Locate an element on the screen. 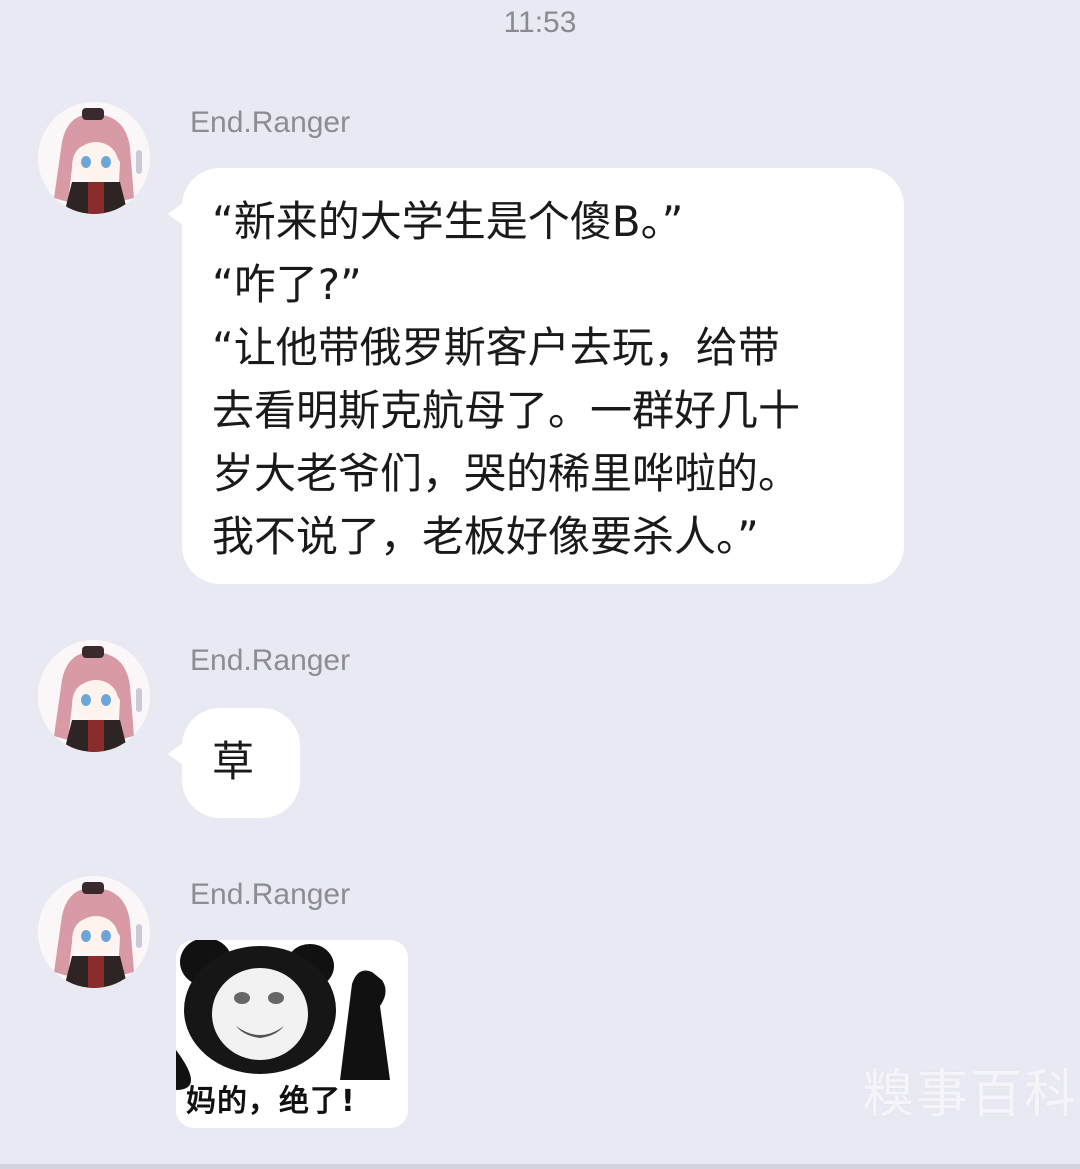 The height and width of the screenshot is (1169, 1080). message-bubble: 草 is located at coordinates (234, 763).